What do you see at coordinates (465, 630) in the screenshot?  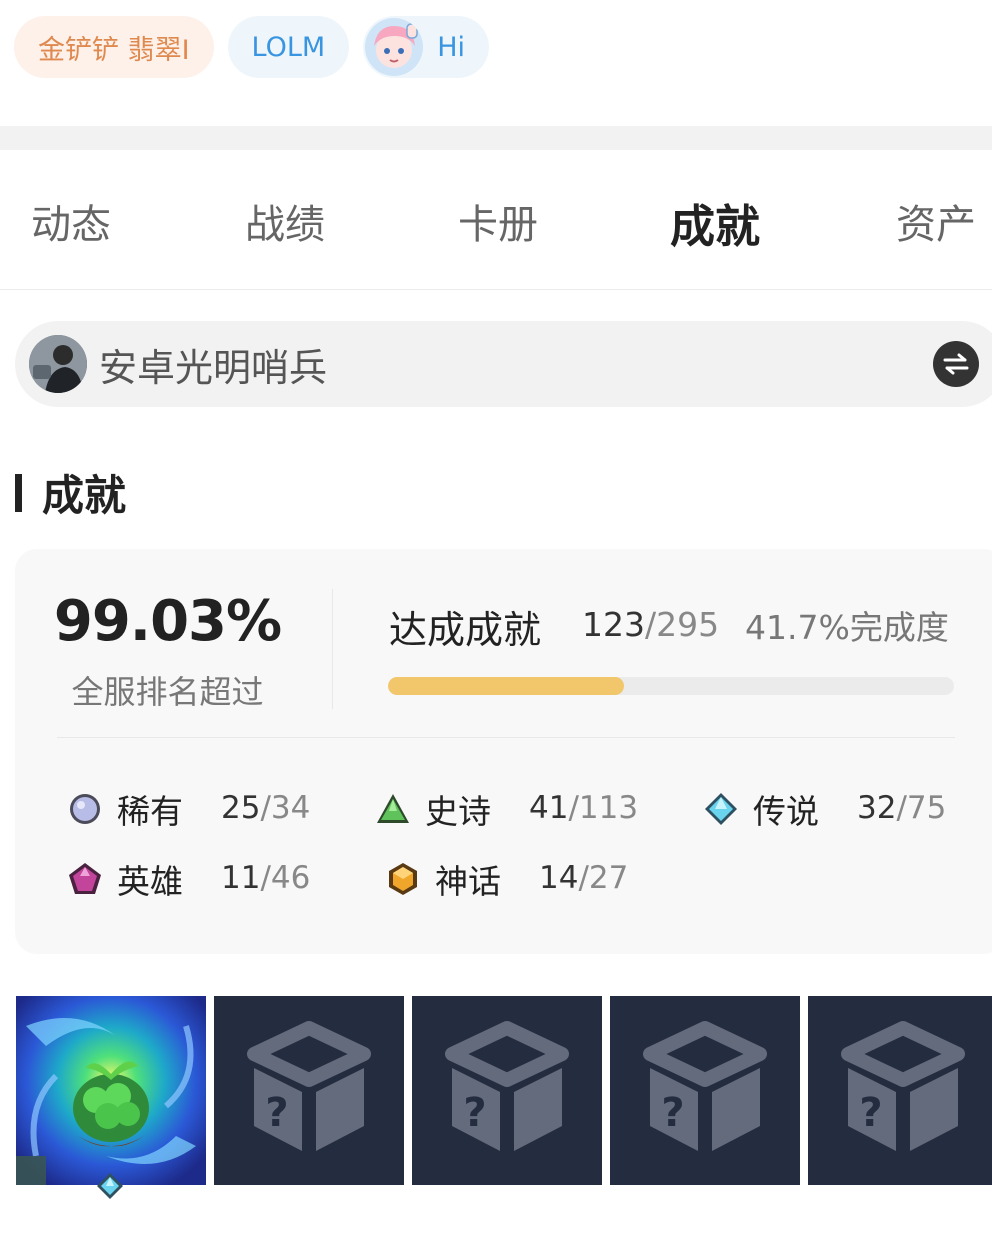 I see `achieved-label: 达成成就` at bounding box center [465, 630].